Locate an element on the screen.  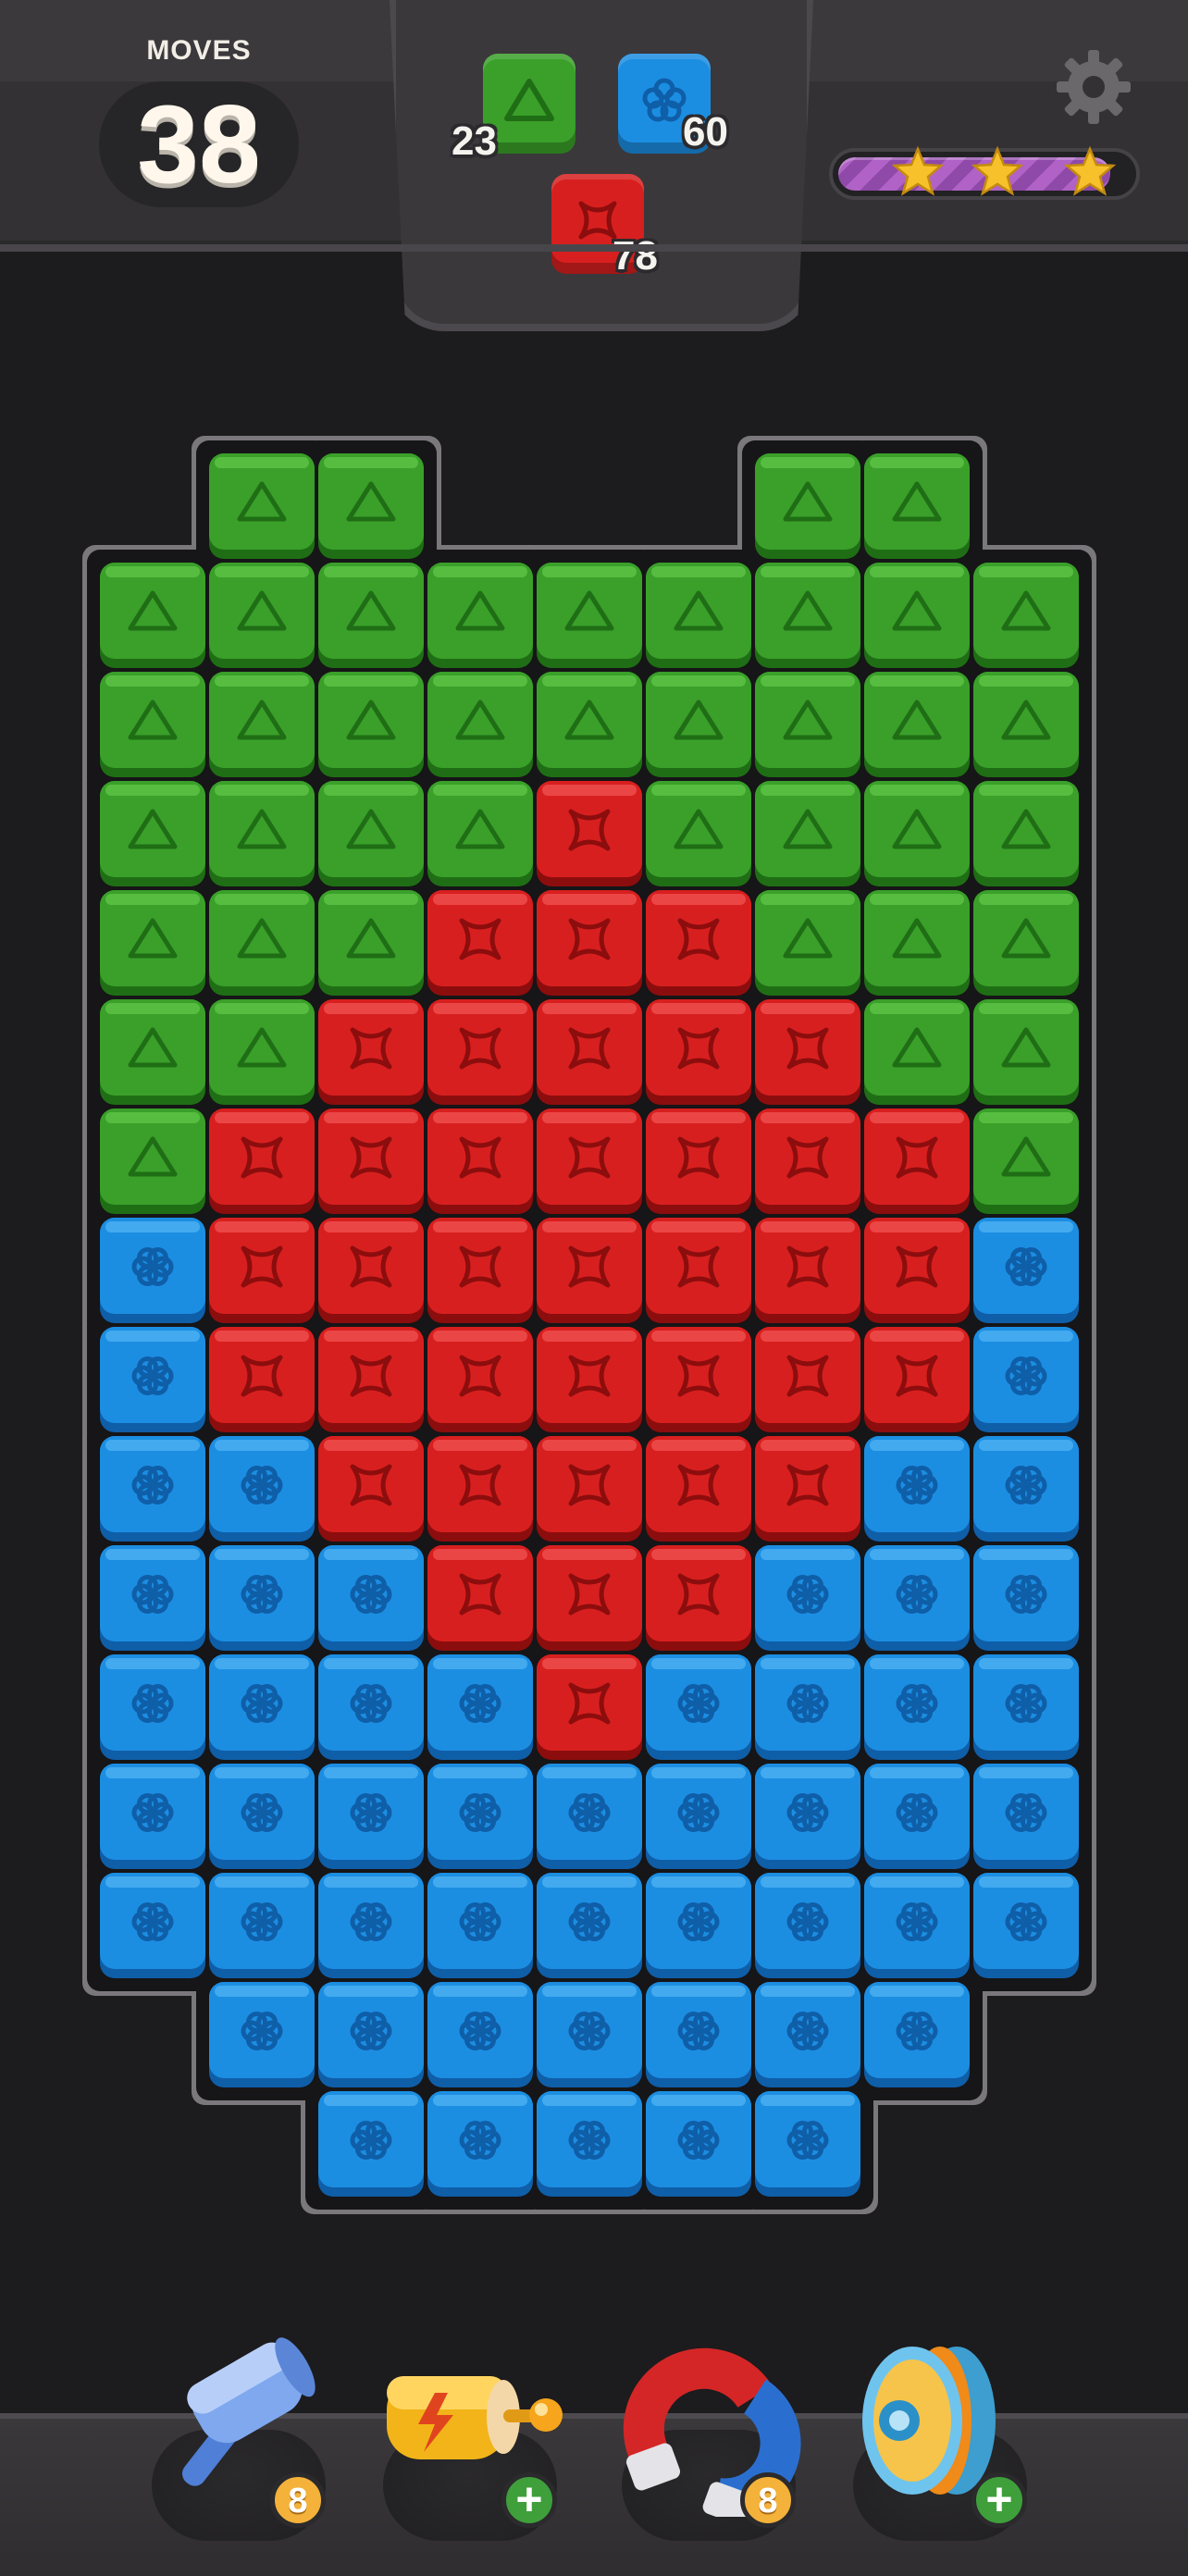
booster-yoyo-add-button: + is located at coordinates (999, 2500).